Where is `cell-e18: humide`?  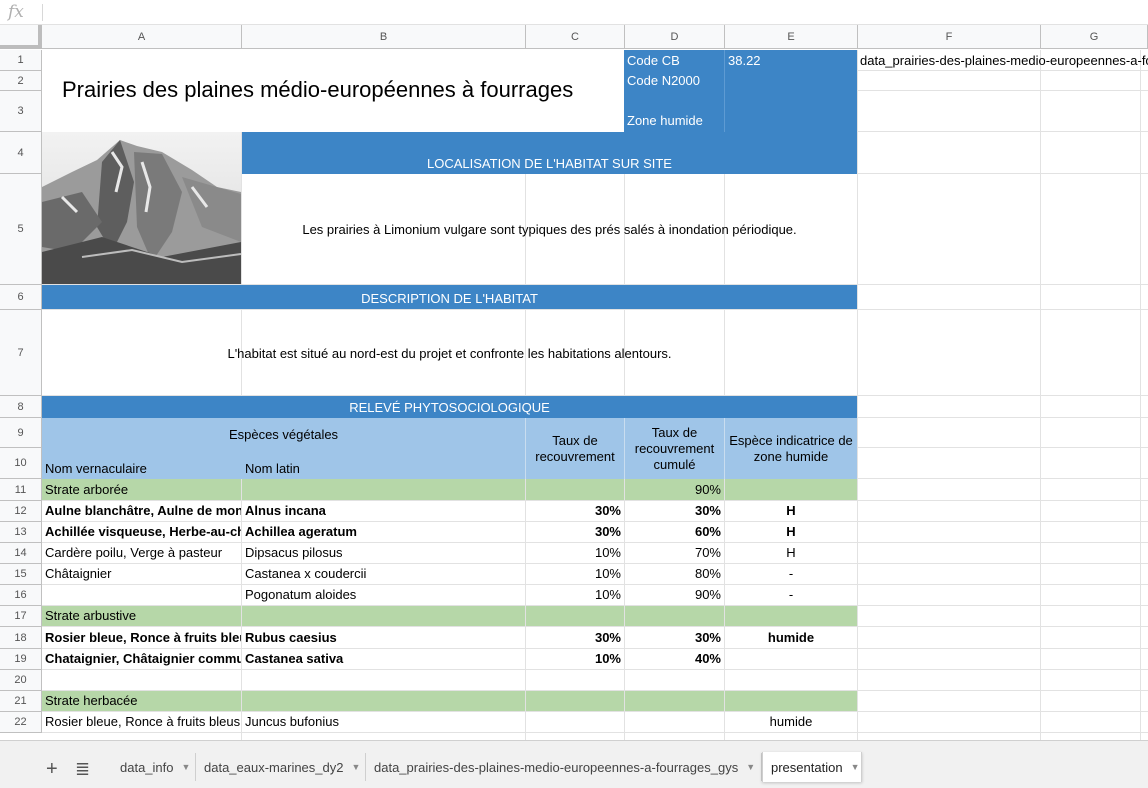 cell-e18: humide is located at coordinates (791, 637).